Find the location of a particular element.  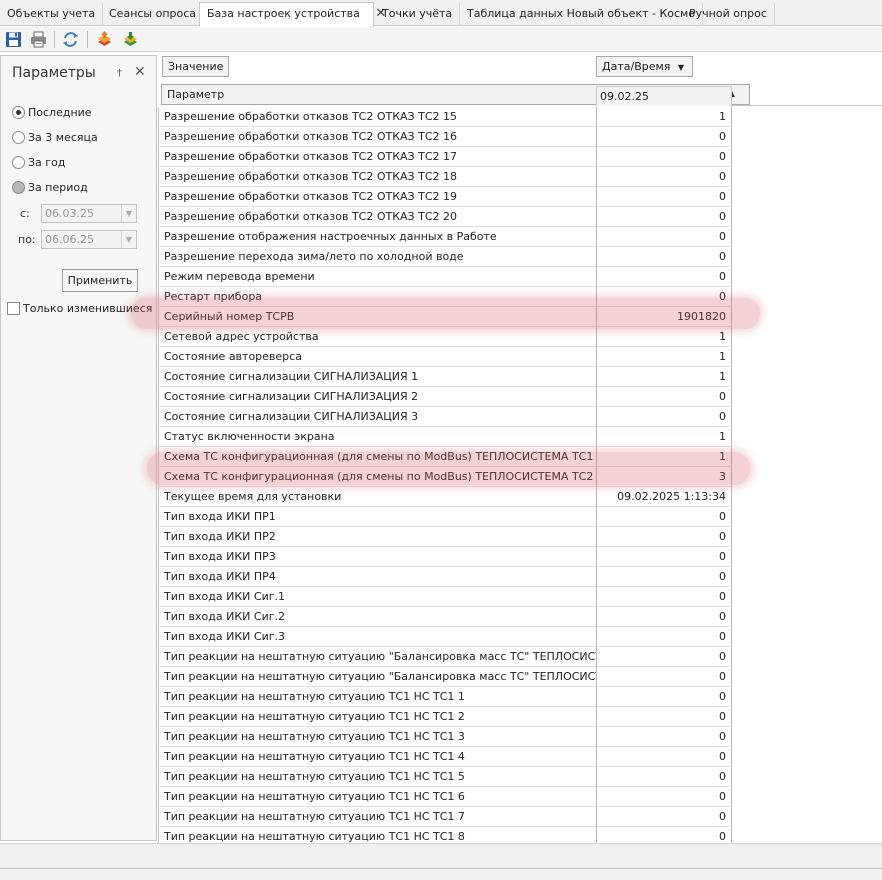

date-column-header: 09.02.25 is located at coordinates (664, 96).